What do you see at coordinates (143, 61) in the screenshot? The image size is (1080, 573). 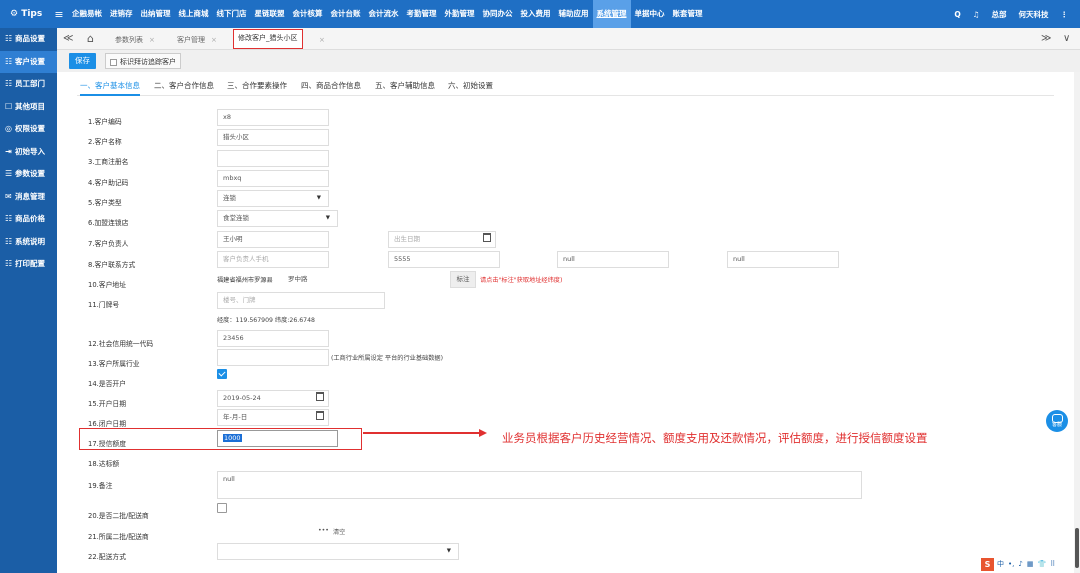 I see `mark-visit-toggle: 标识拜访追踪客户` at bounding box center [143, 61].